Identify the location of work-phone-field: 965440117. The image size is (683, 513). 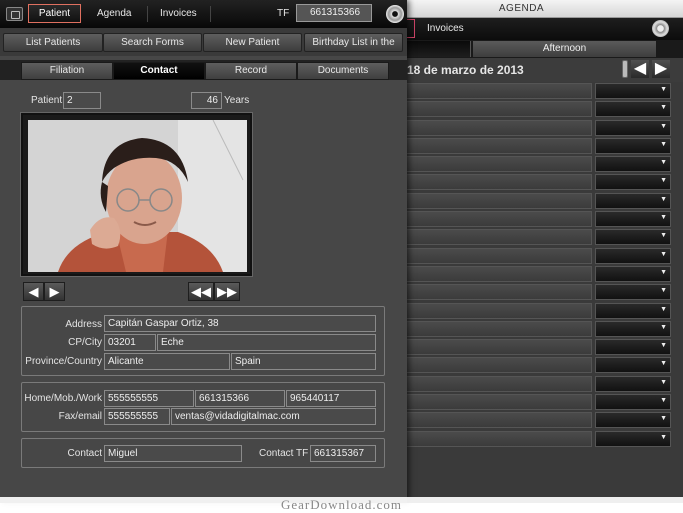
(331, 398).